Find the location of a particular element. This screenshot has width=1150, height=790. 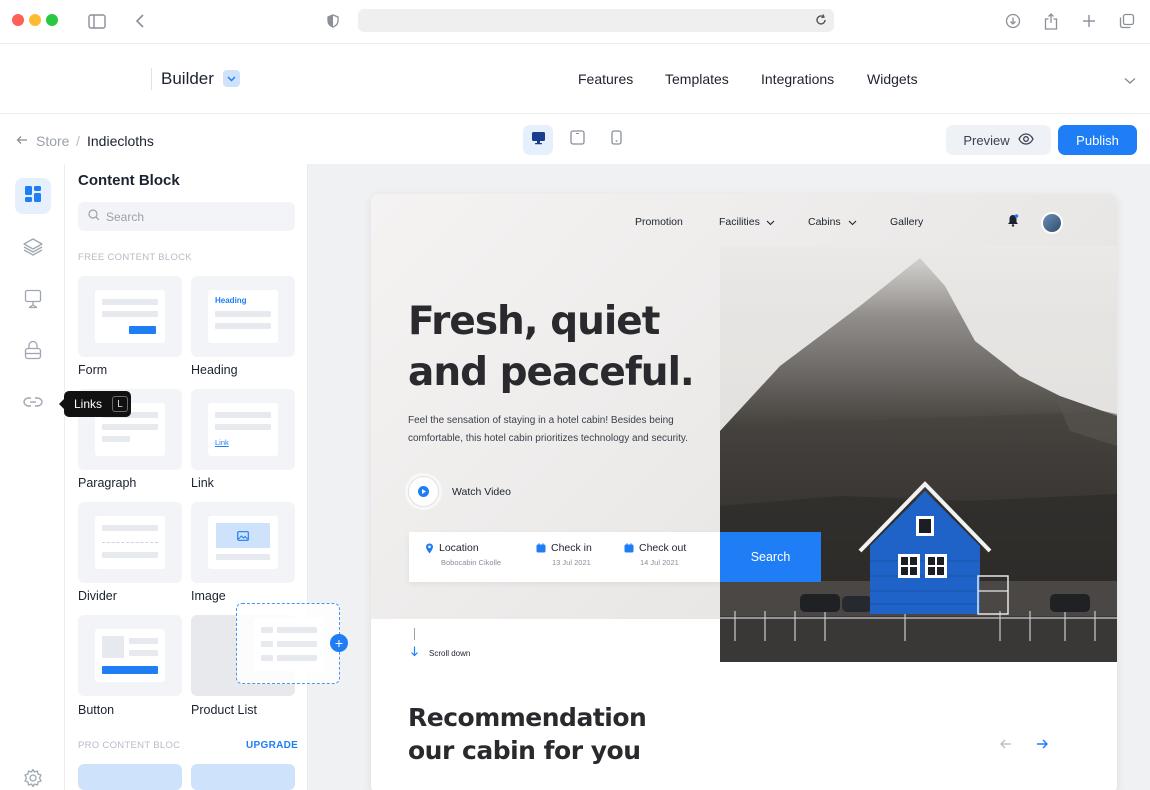

block-tile-divider is located at coordinates (130, 542).